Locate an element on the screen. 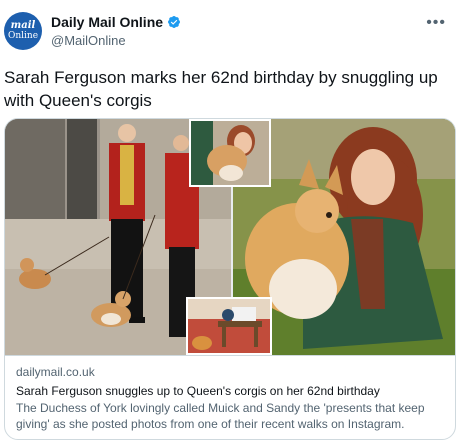 Image resolution: width=464 pixels, height=448 pixels. avatar-line-2: Online is located at coordinates (23, 36).